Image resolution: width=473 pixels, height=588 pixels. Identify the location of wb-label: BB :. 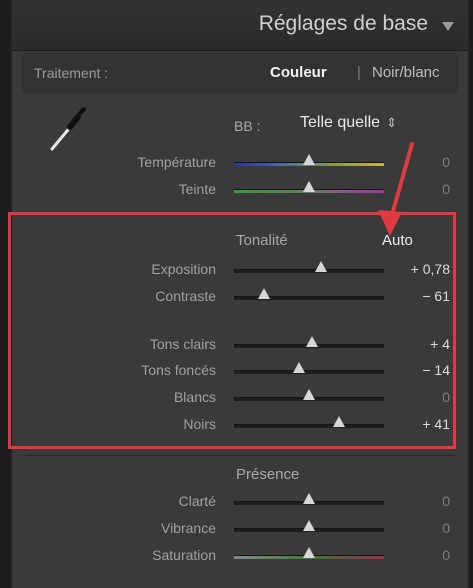
(247, 126).